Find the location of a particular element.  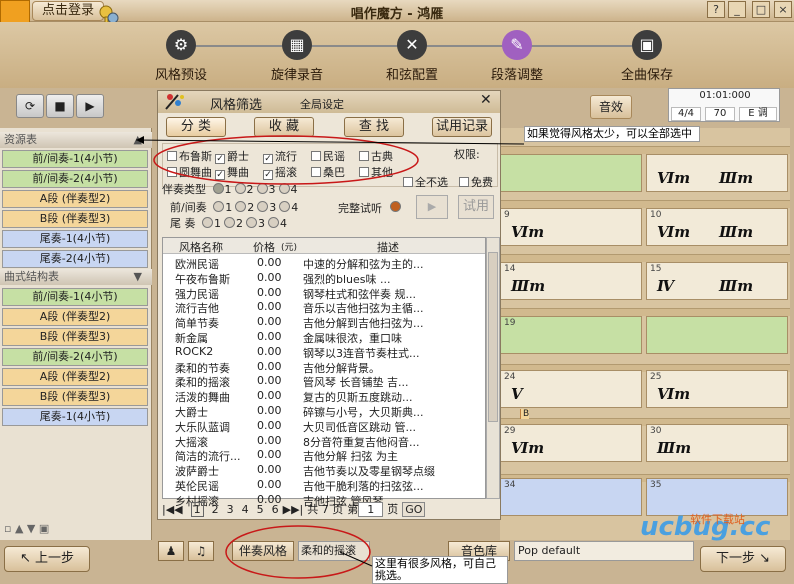

key-field: E 调 is located at coordinates (758, 114).